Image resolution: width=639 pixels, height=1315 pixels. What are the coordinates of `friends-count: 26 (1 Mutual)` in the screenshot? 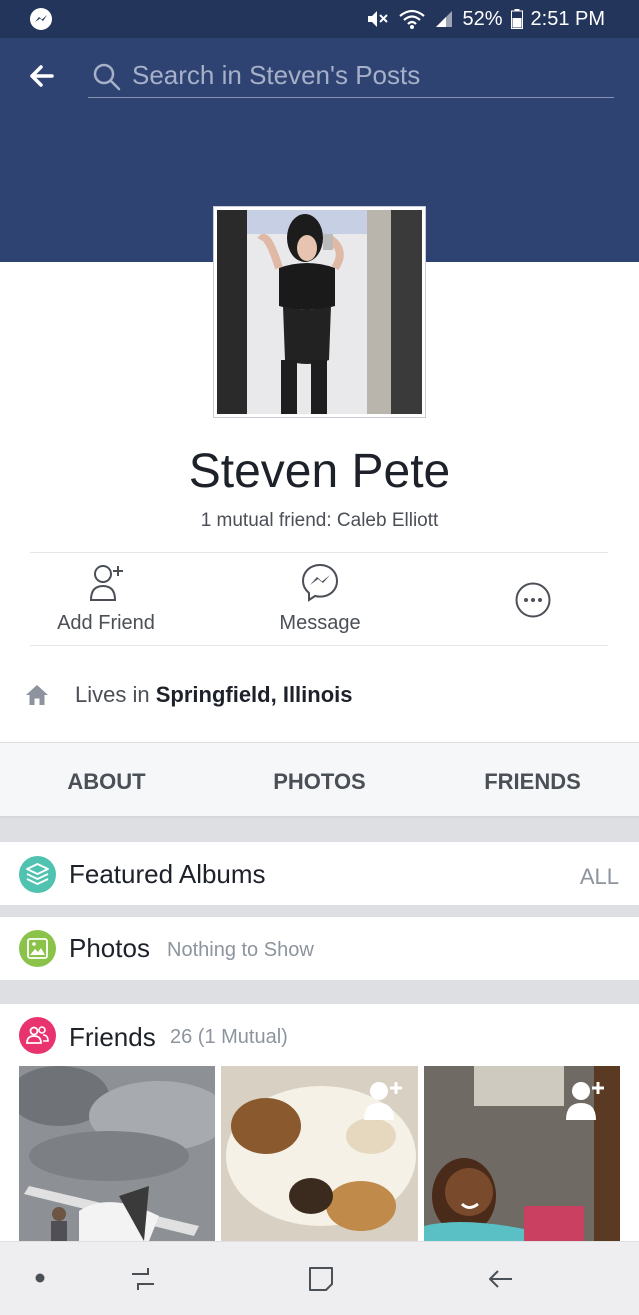 It's located at (229, 1037).